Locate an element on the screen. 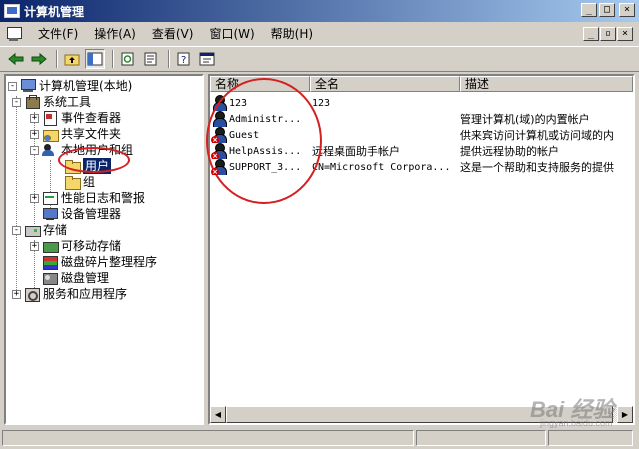  tree-item-label: 存储 is located at coordinates (55, 230).